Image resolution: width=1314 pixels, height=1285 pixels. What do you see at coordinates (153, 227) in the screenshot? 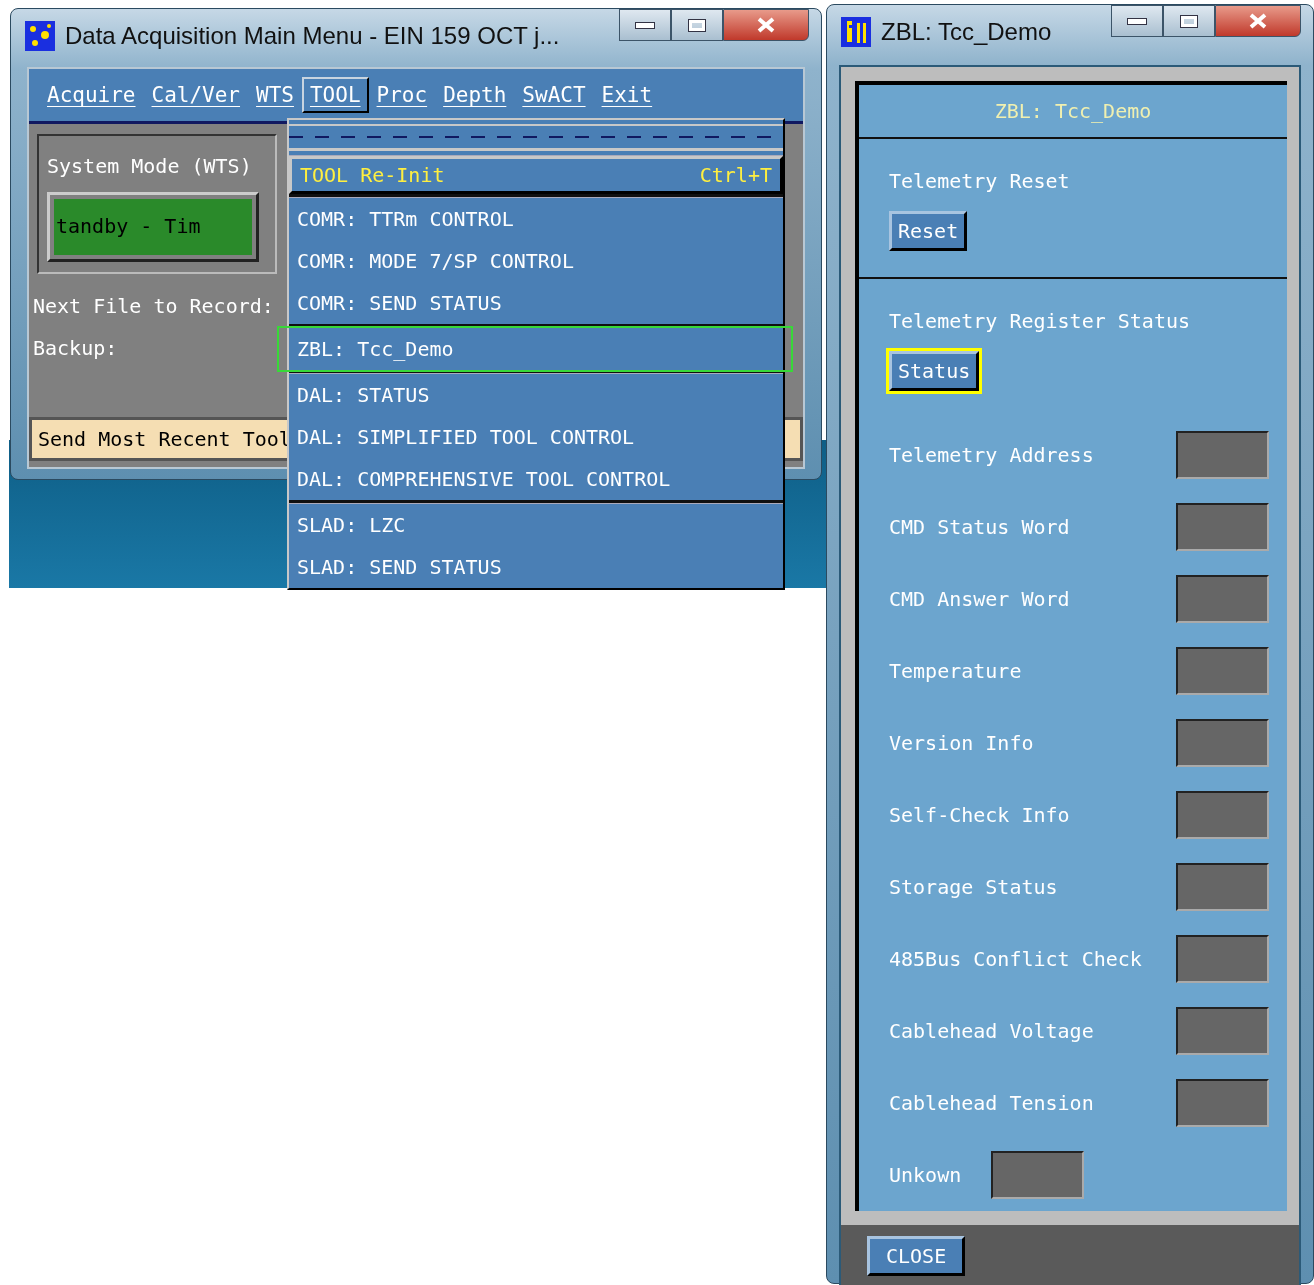
I see `mode-display: tandby - Tim` at bounding box center [153, 227].